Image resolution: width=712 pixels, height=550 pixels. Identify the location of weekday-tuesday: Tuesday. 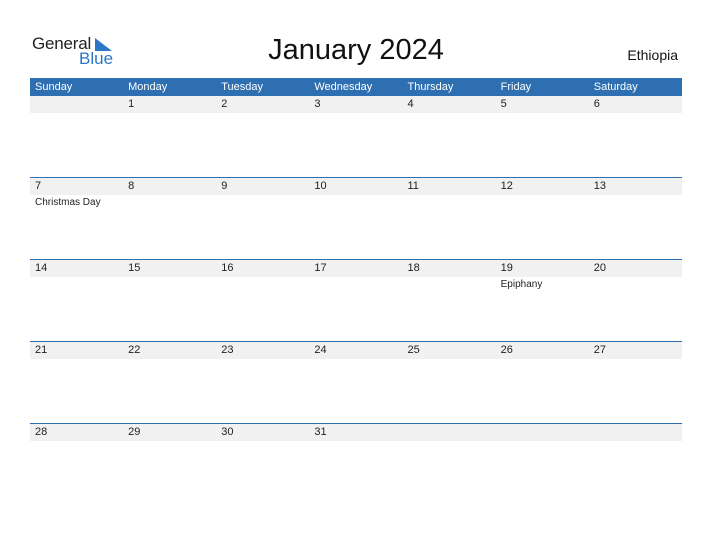
(242, 87).